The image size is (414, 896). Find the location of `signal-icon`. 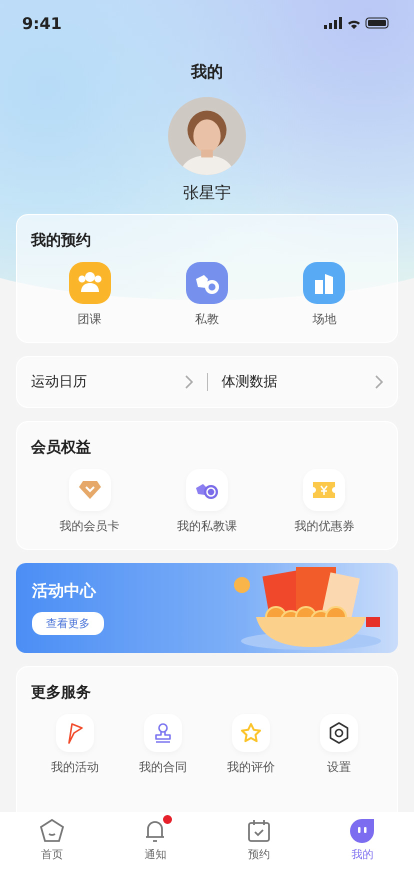

signal-icon is located at coordinates (333, 23).